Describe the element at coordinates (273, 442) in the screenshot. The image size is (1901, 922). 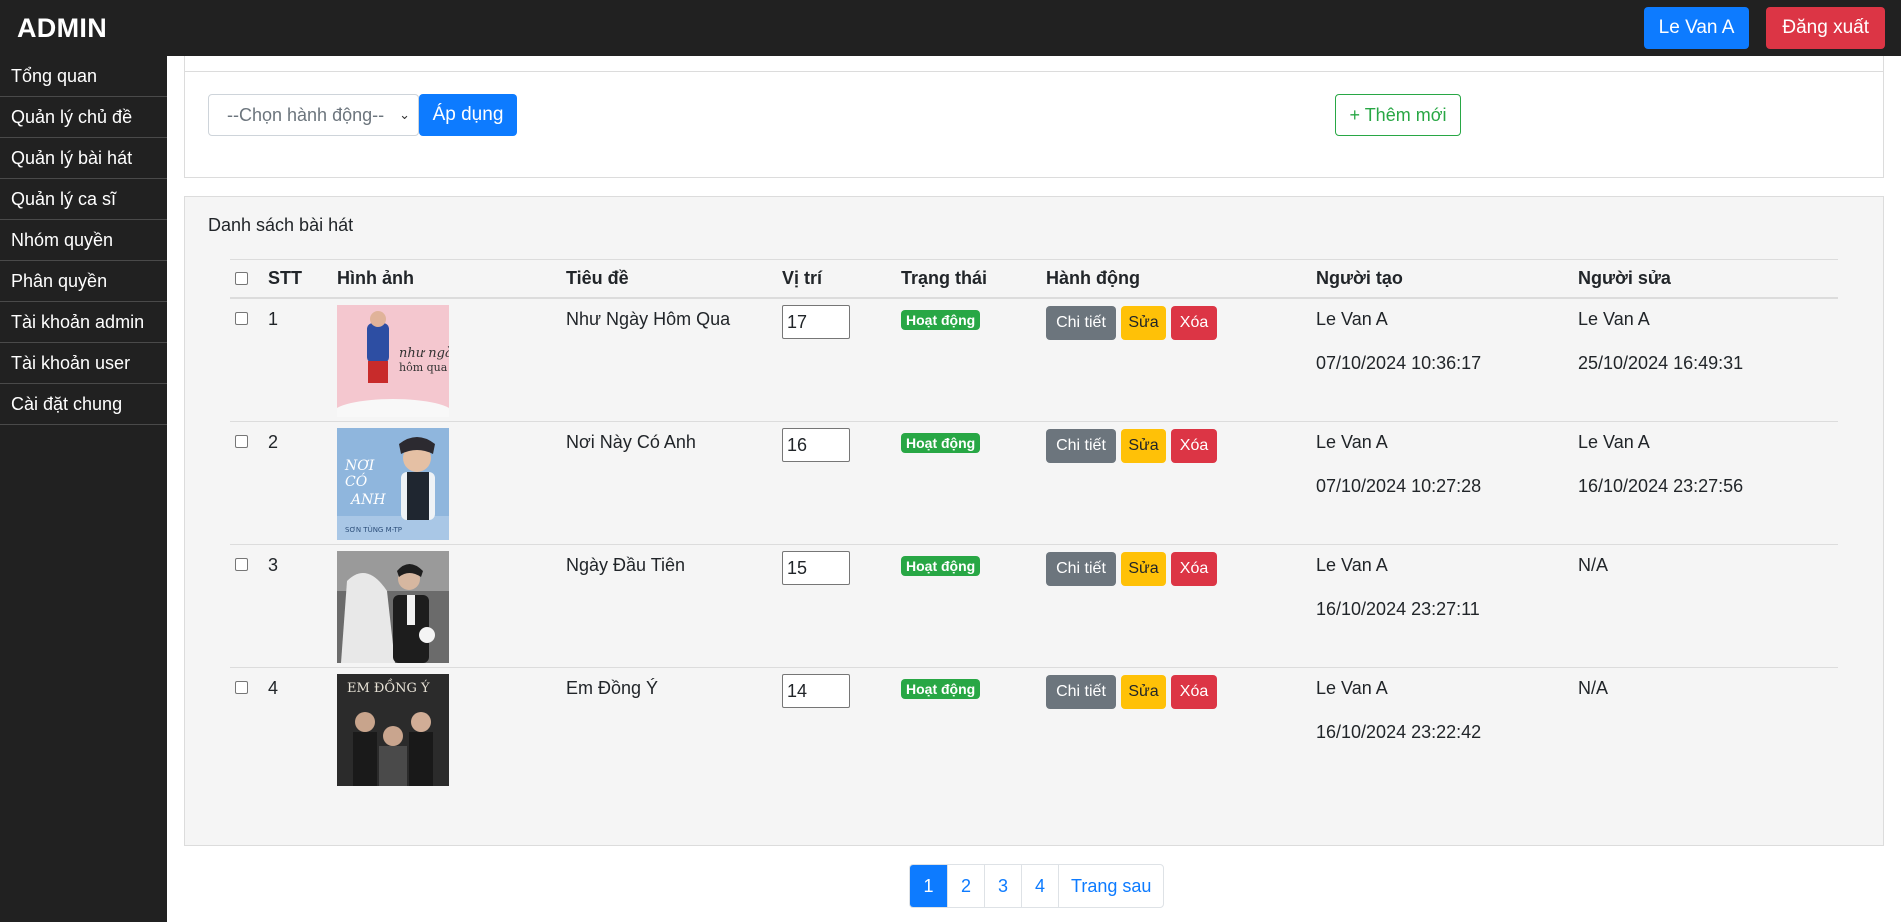
I see `row-stt: 2` at that location.